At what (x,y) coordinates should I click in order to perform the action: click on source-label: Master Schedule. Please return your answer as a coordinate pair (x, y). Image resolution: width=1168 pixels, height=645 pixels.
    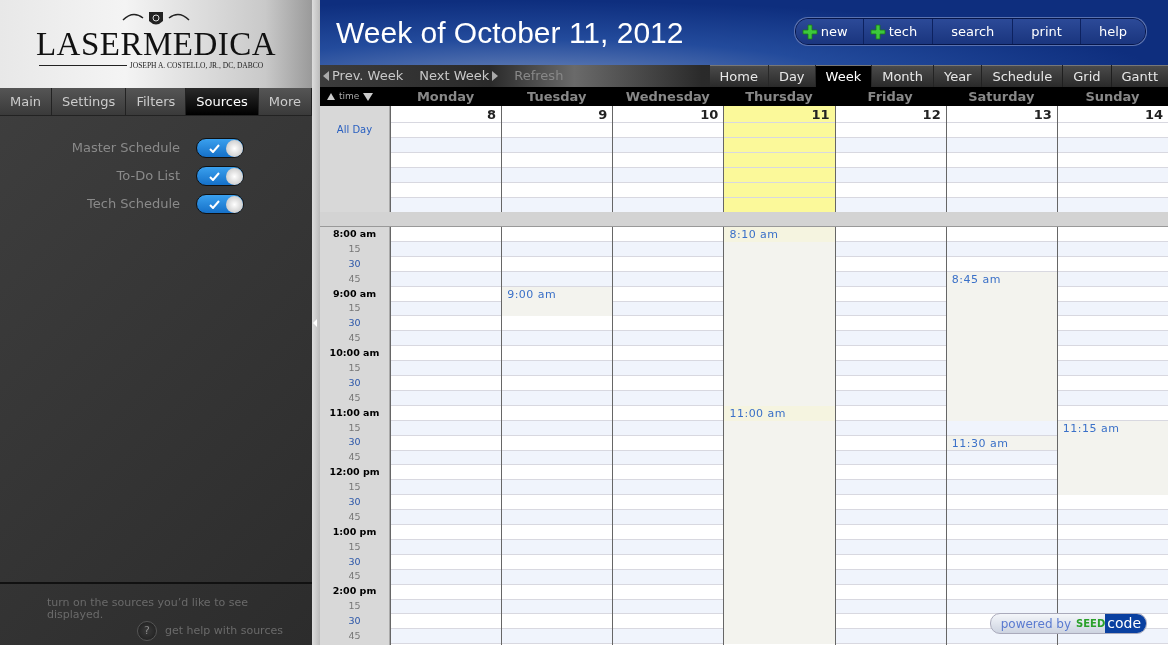
    Looking at the image, I should click on (125, 148).